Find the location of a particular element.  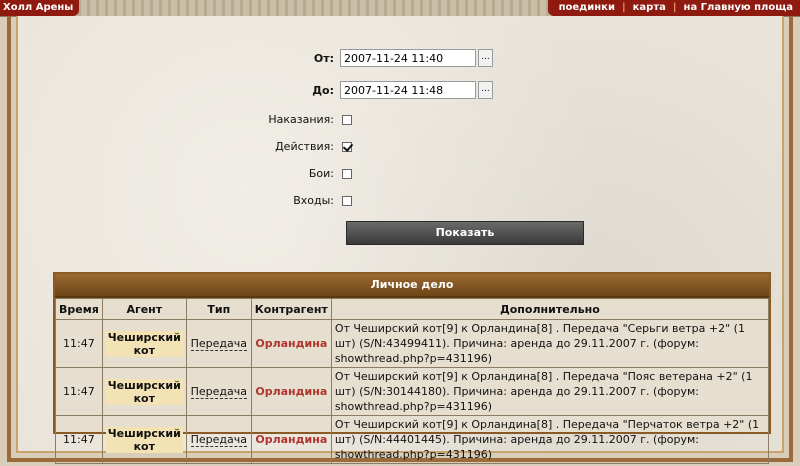

filter-label-logins: Входы: is located at coordinates (313, 200).